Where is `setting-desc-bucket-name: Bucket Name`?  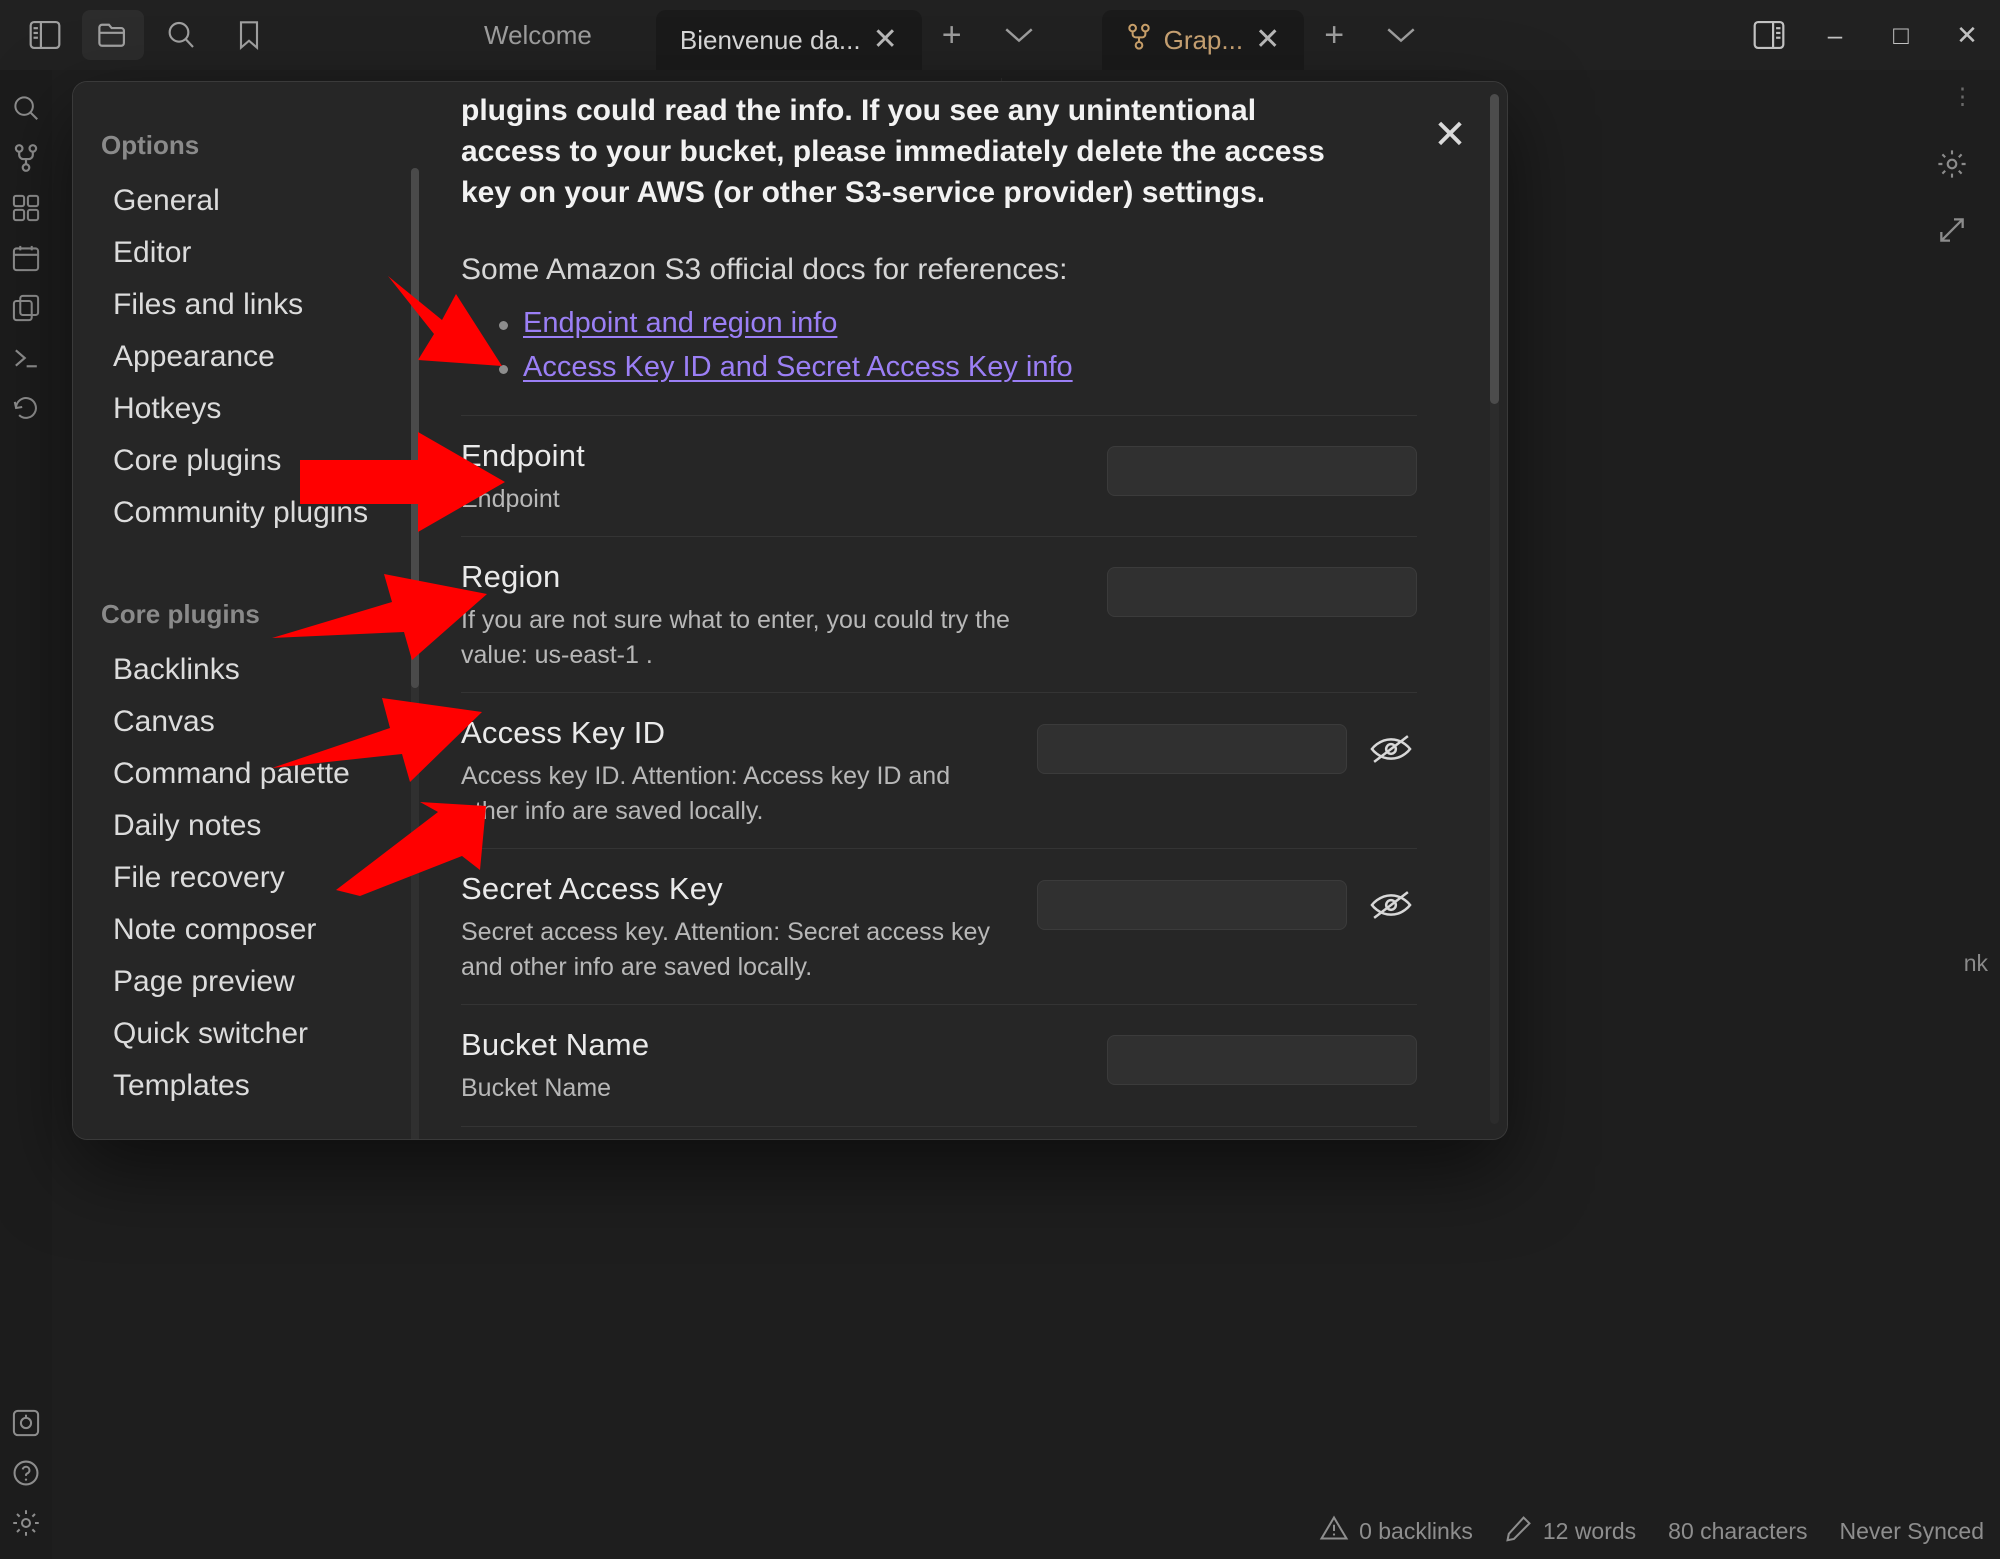
setting-desc-bucket-name: Bucket Name is located at coordinates (536, 1088).